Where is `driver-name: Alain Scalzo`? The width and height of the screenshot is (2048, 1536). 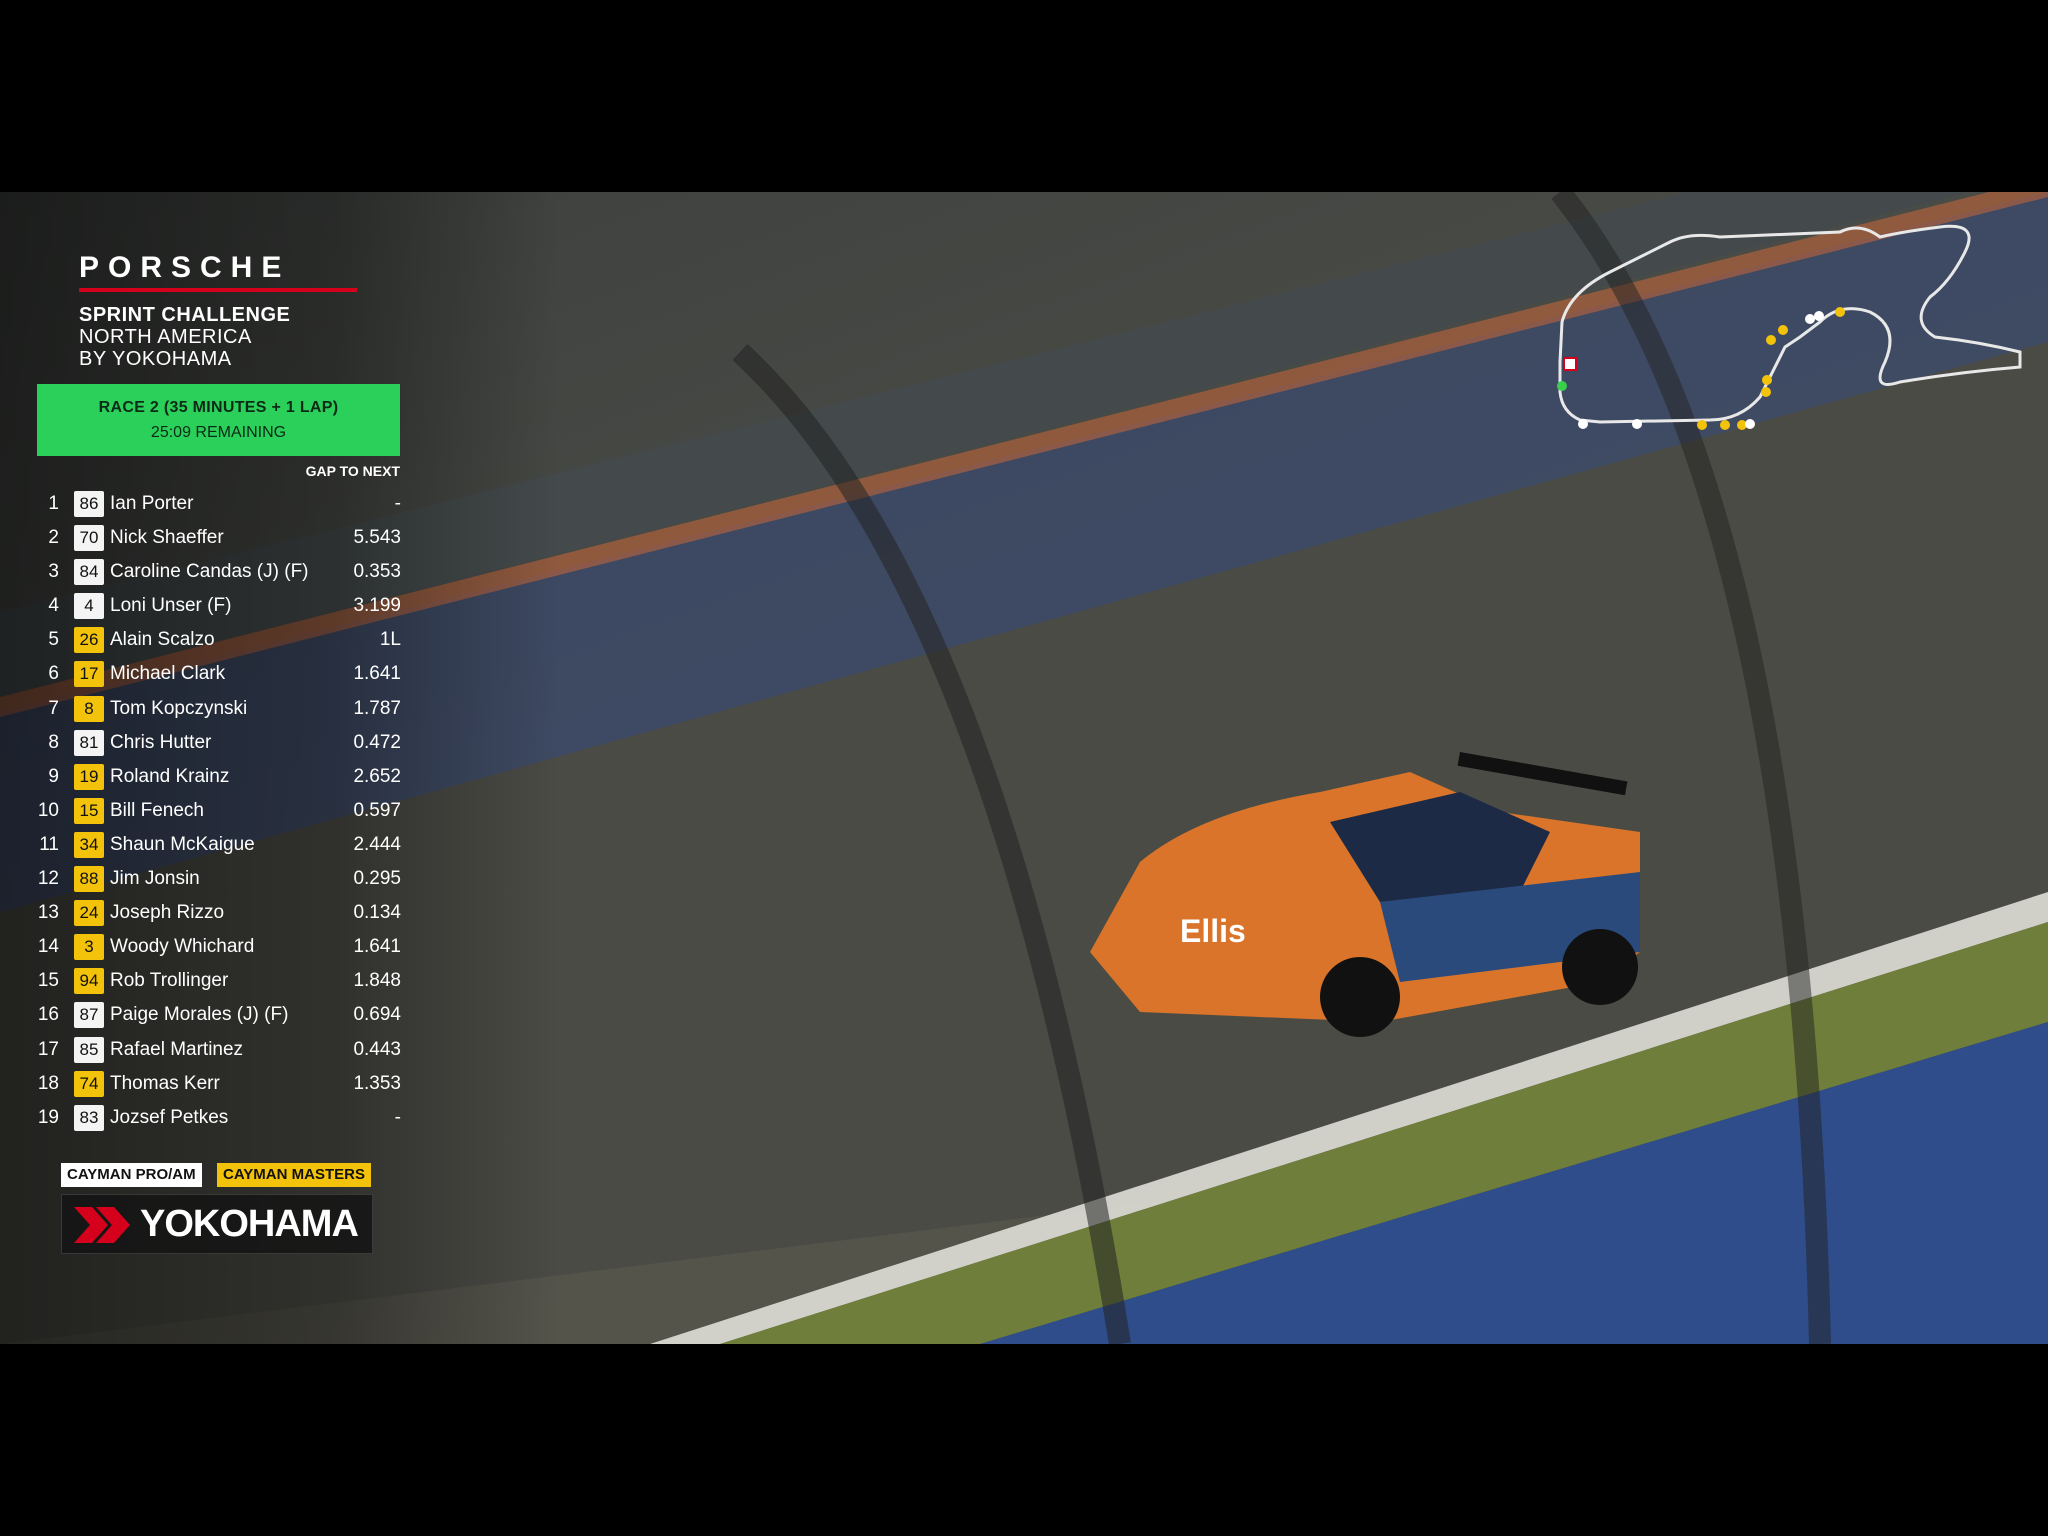
driver-name: Alain Scalzo is located at coordinates (162, 640).